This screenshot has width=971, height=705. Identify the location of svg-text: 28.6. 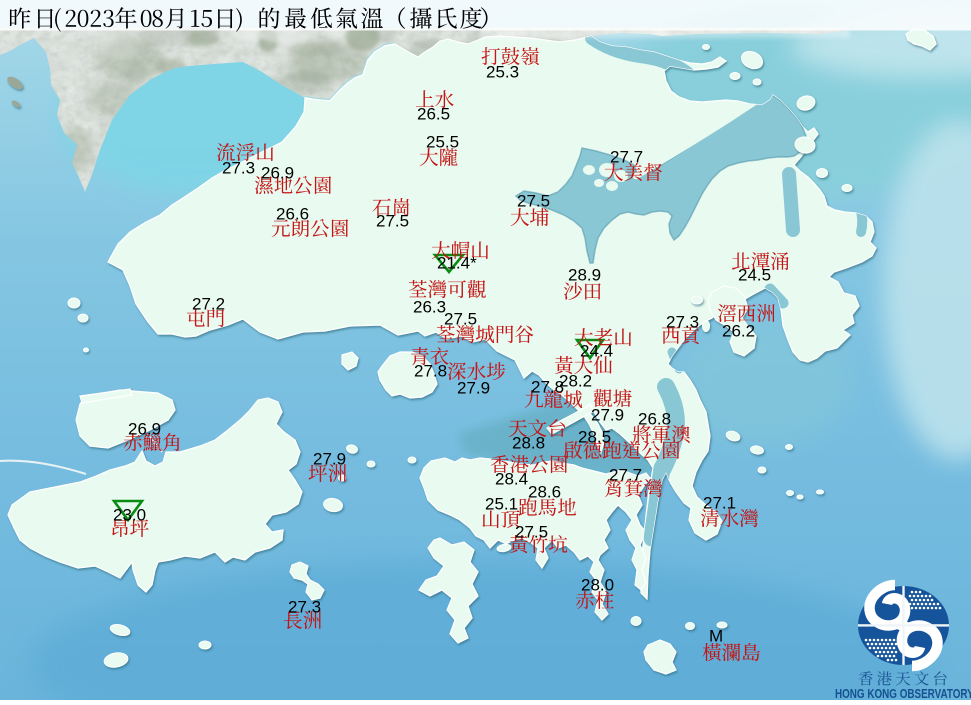
(544, 491).